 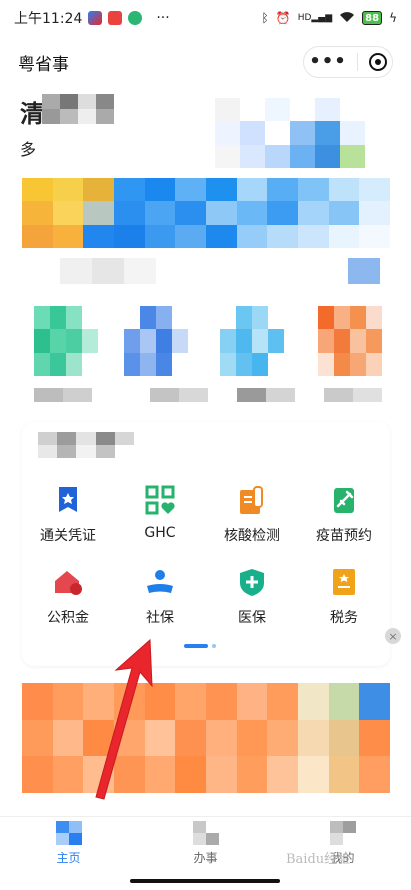 I want to click on services-icon, so click(x=205, y=833).